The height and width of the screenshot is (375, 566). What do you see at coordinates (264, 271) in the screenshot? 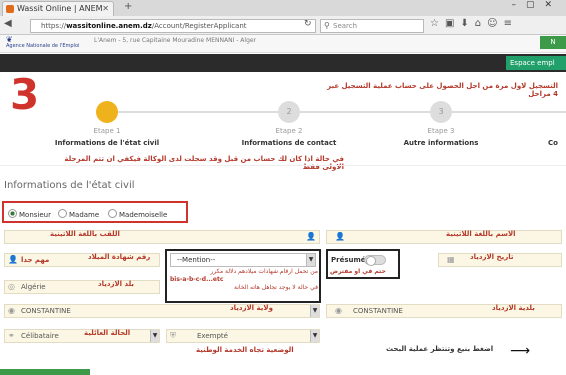
I see `mention-note: من تحمل ارقام شهادات ميلادهم دلالة مكرر` at bounding box center [264, 271].